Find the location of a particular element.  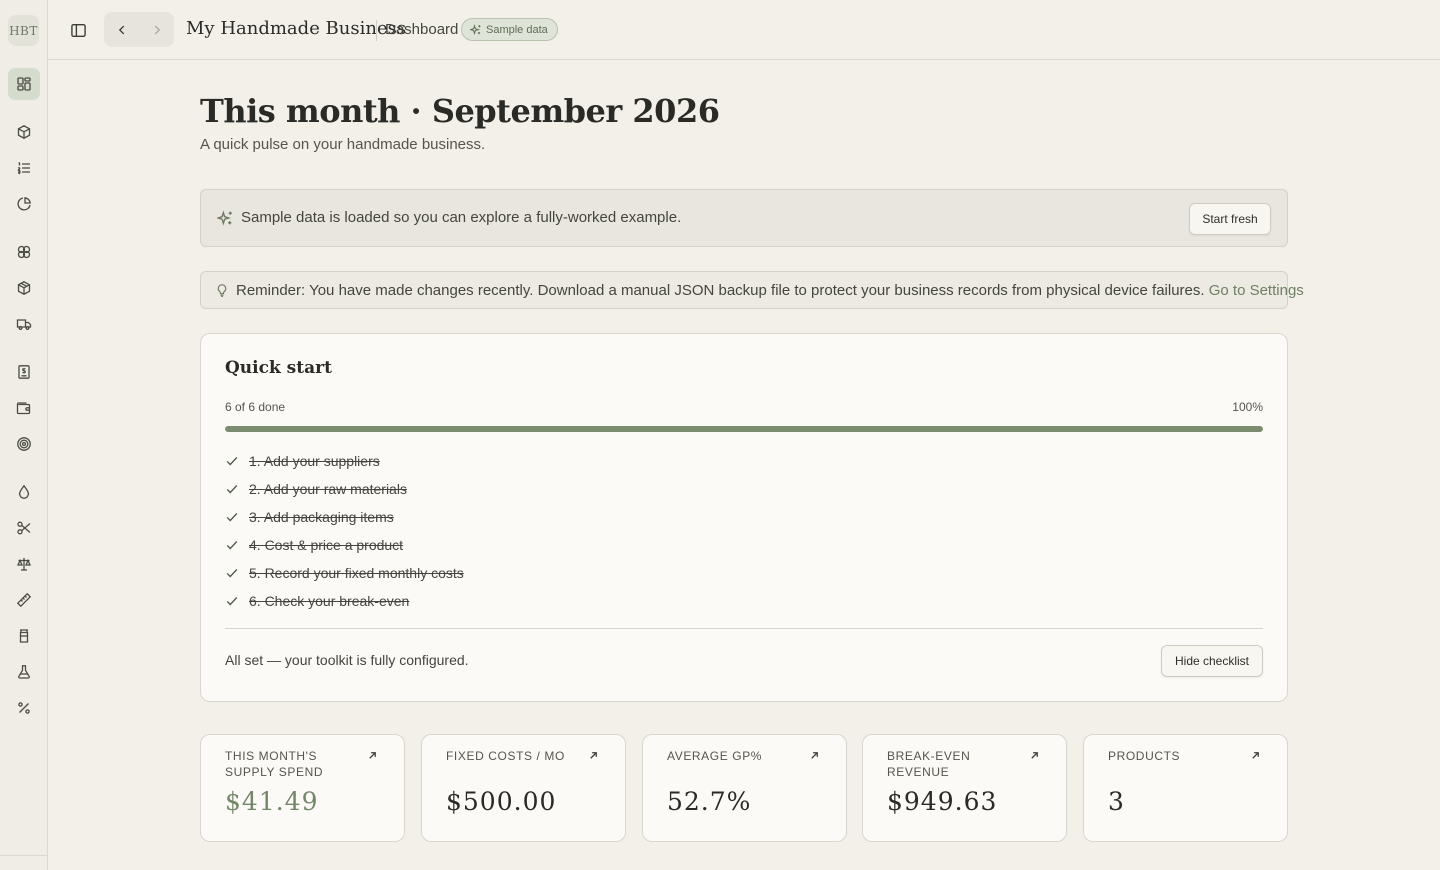

sidebar-item-measurements is located at coordinates (24, 600).